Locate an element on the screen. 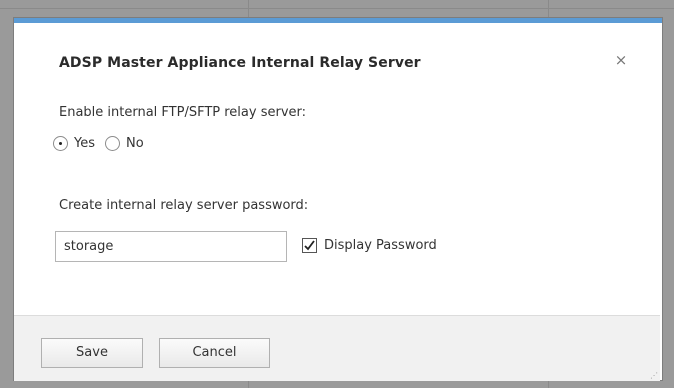 The image size is (674, 388). radio-no-label: No is located at coordinates (135, 143).